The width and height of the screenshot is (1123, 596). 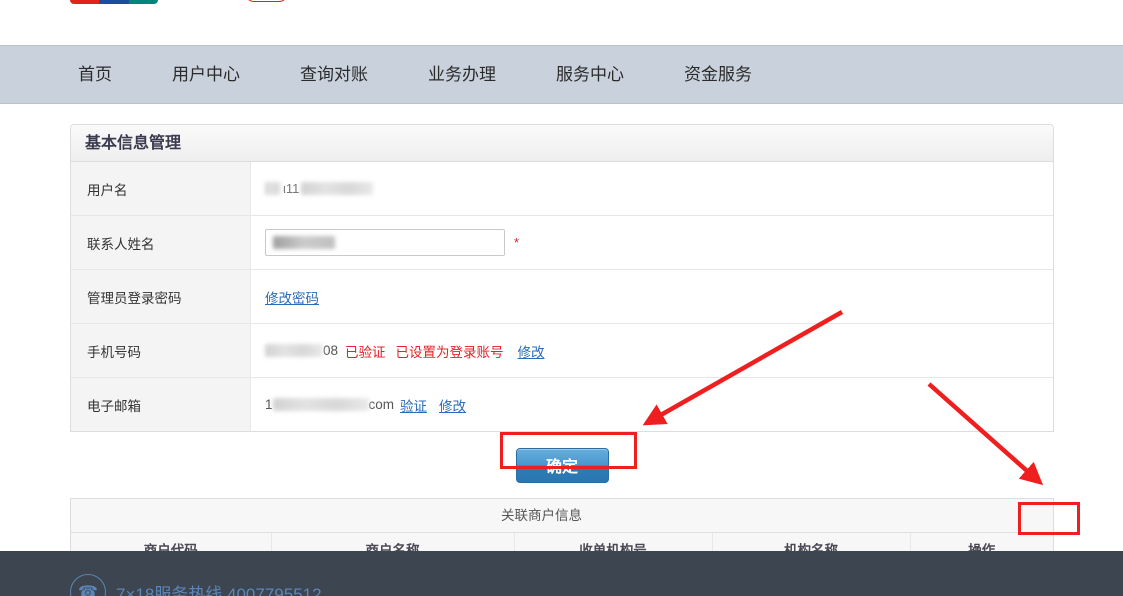 What do you see at coordinates (562, 516) in the screenshot?
I see `merchant-section-title: 关联商户信息` at bounding box center [562, 516].